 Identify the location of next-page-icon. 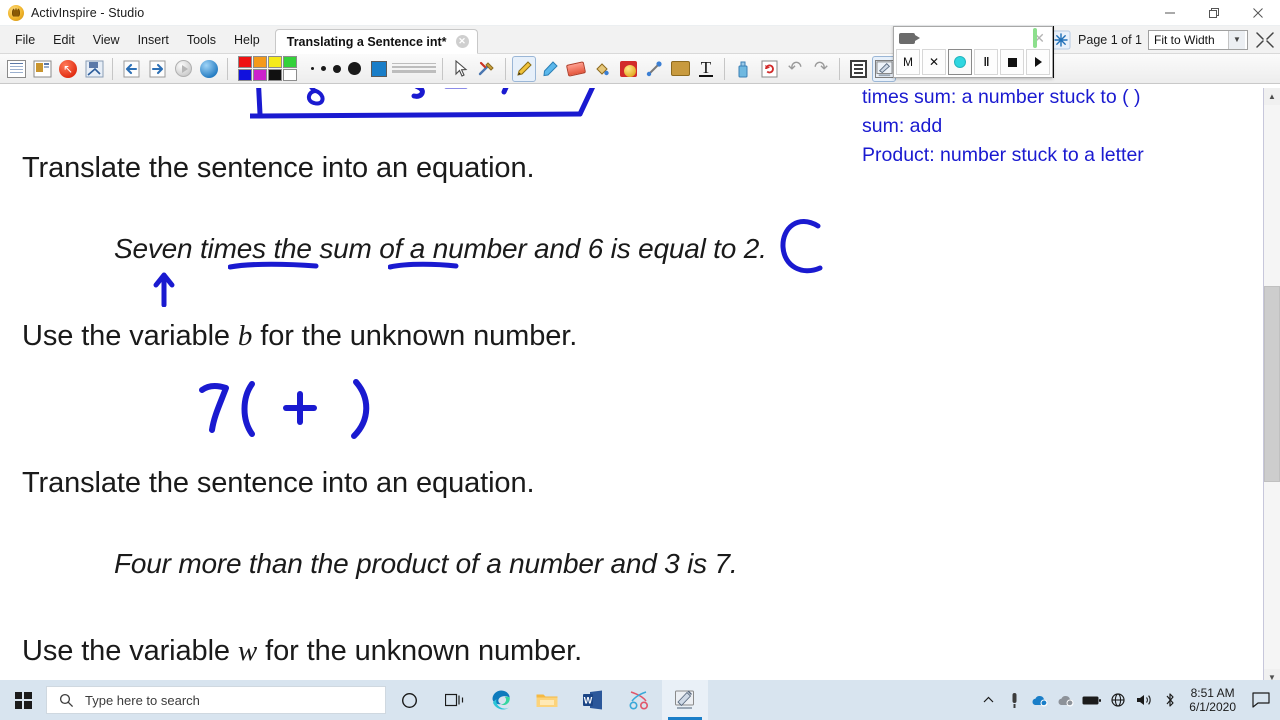
(157, 69).